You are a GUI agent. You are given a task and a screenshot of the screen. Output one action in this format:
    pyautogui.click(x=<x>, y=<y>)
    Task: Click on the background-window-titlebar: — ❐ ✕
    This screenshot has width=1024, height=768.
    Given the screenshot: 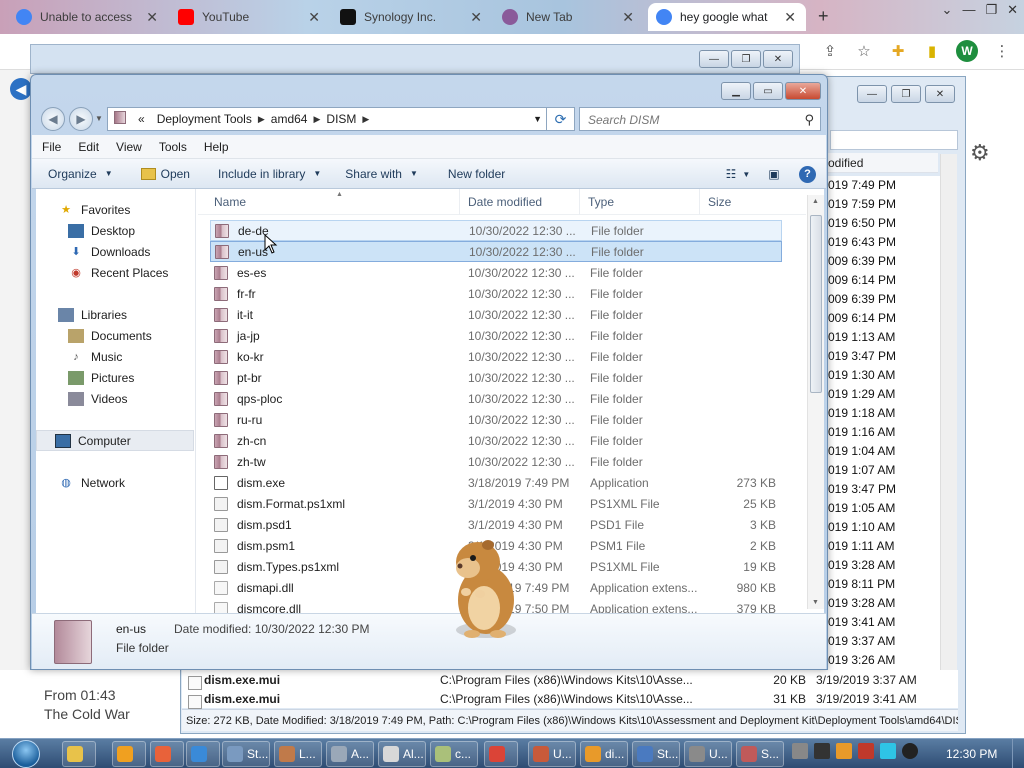 What is the action you would take?
    pyautogui.click(x=415, y=59)
    